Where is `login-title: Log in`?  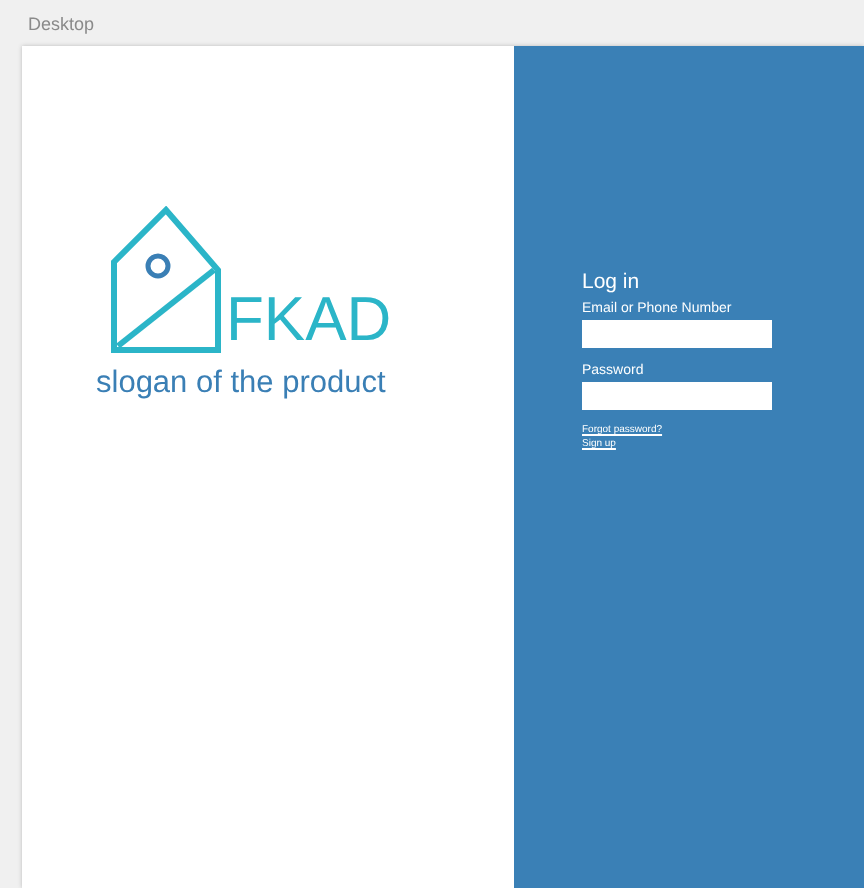 login-title: Log in is located at coordinates (612, 282).